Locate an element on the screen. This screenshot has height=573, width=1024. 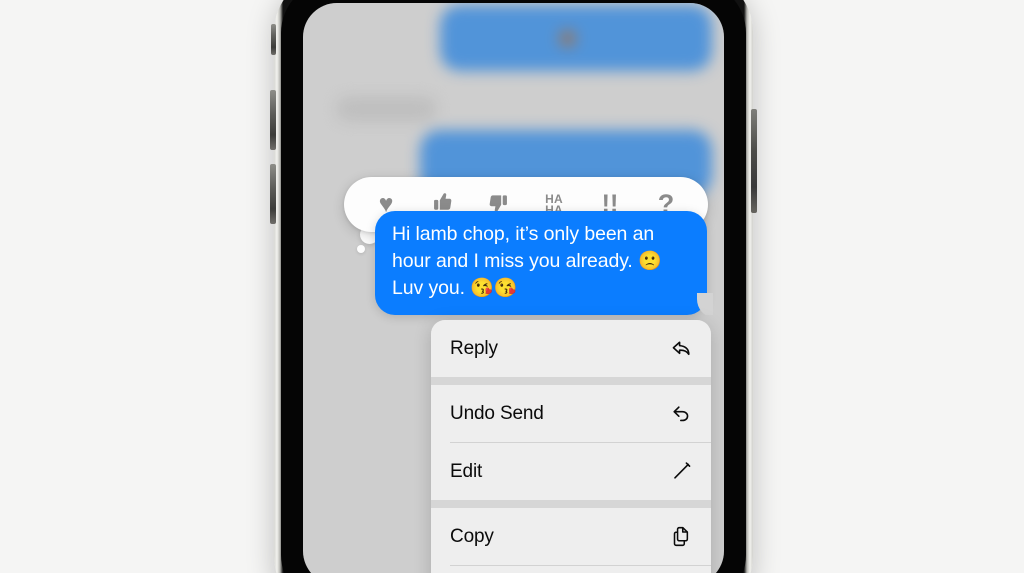
reply-arrow-icon is located at coordinates (681, 349).